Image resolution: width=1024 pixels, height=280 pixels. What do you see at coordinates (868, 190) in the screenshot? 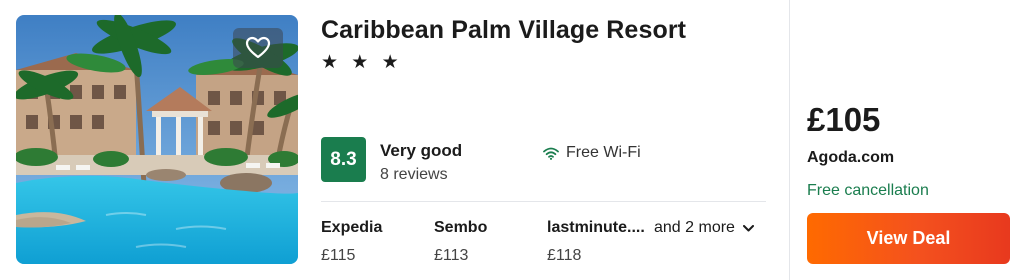
I see `free-cancellation-label: Free cancellation` at bounding box center [868, 190].